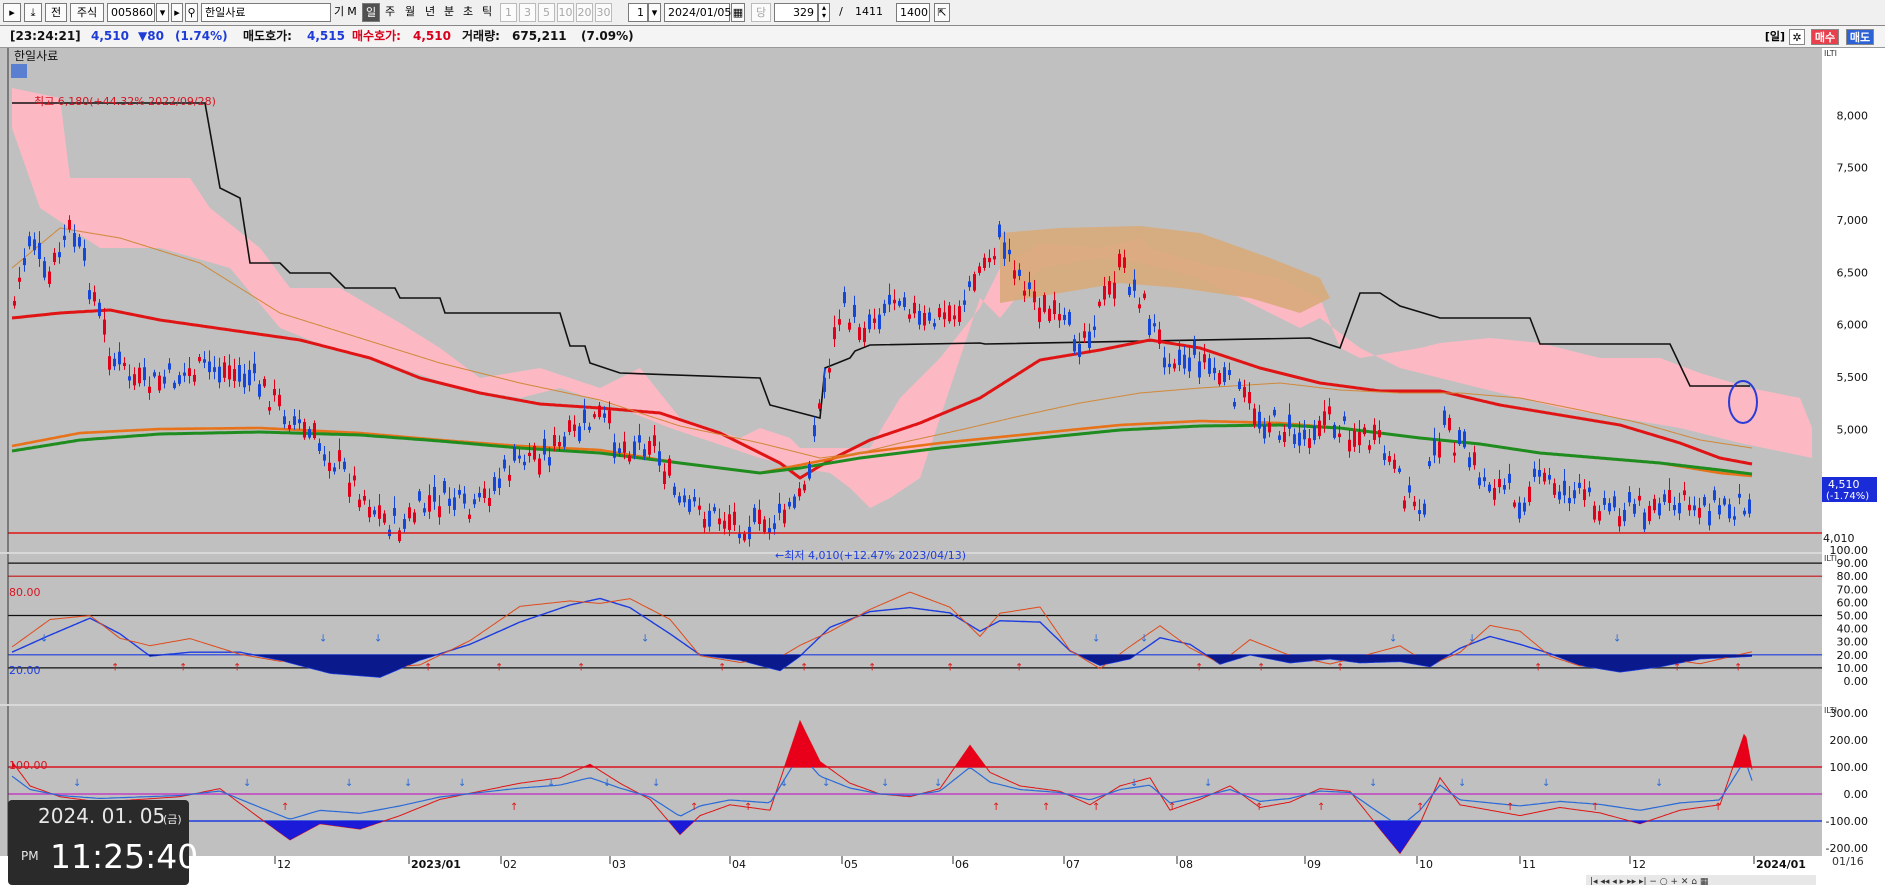 This screenshot has height=885, width=1885. Describe the element at coordinates (1775, 37) in the screenshot. I see `period-indicator: [일]` at that location.